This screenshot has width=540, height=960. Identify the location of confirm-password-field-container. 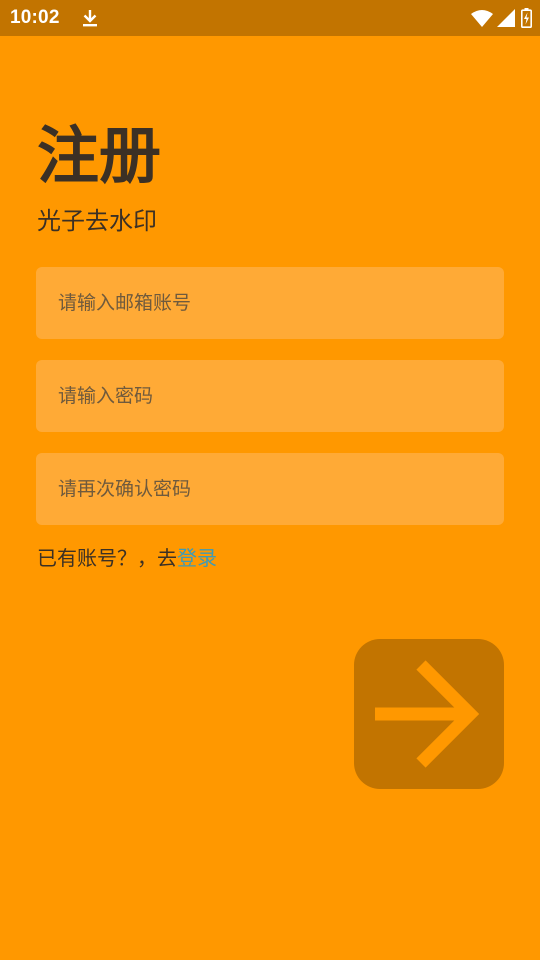
(270, 489).